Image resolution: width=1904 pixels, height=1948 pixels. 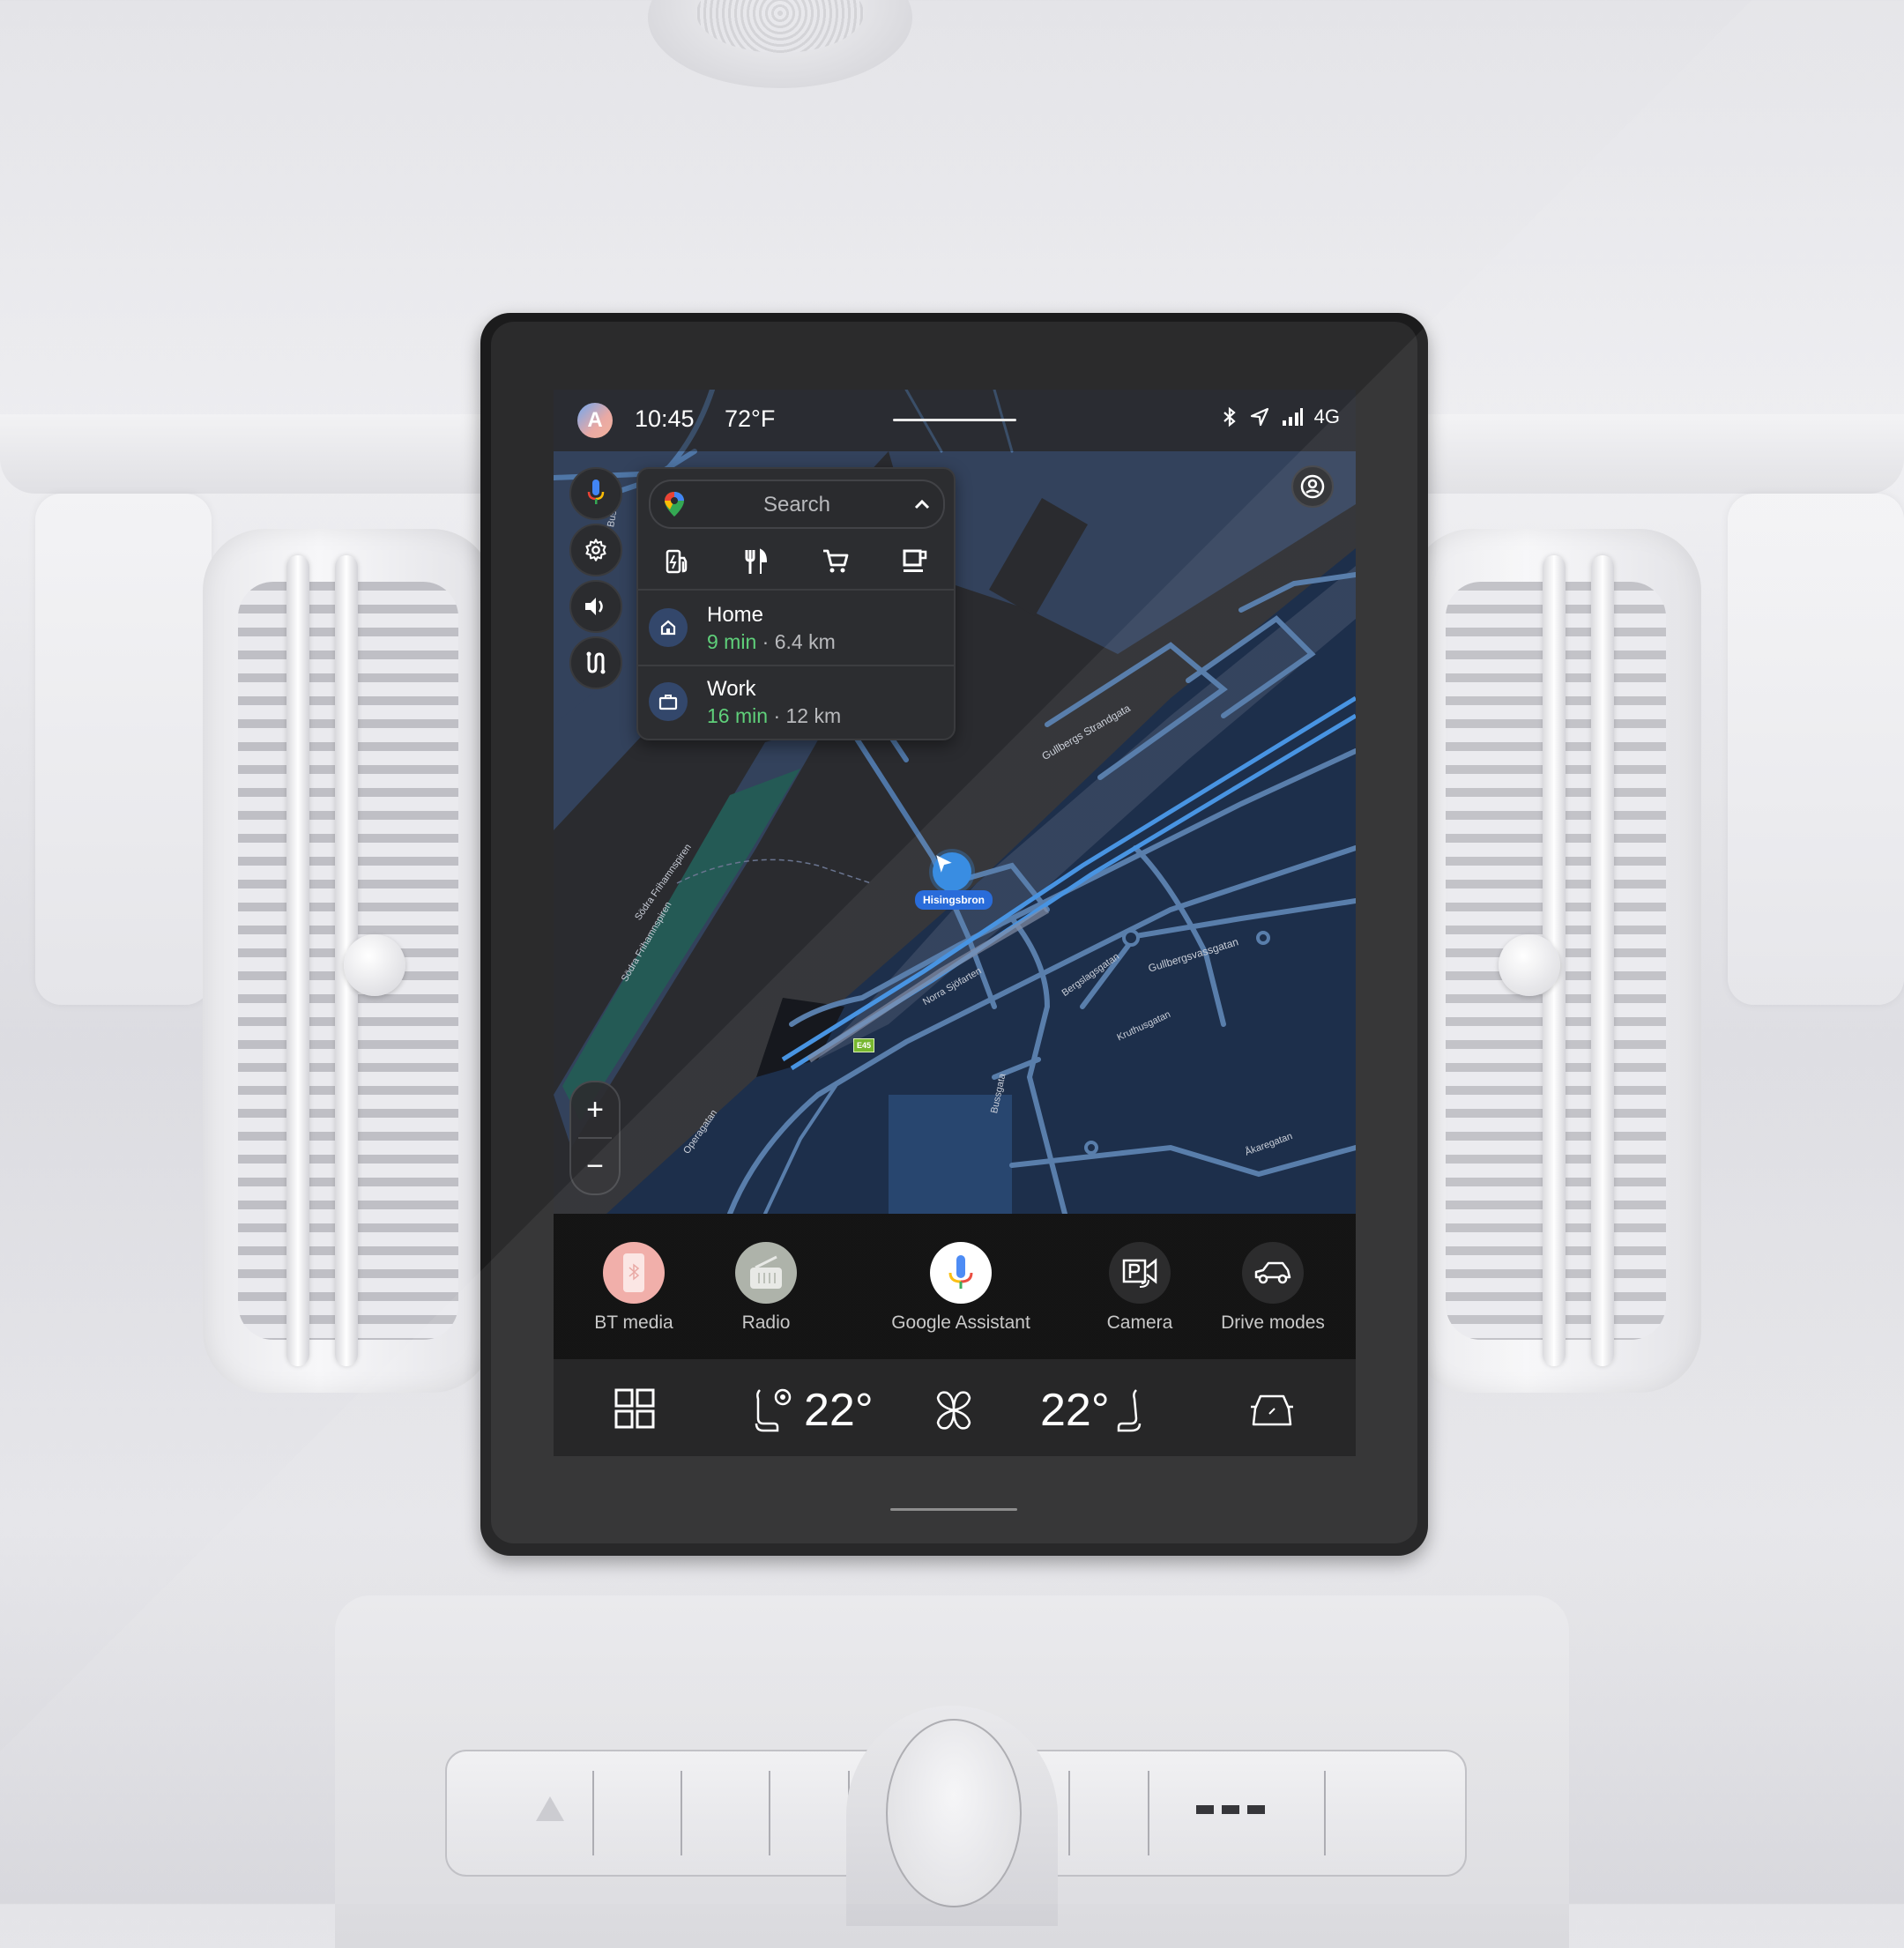 What do you see at coordinates (1273, 1322) in the screenshot?
I see `dock-app-label: Drive modes` at bounding box center [1273, 1322].